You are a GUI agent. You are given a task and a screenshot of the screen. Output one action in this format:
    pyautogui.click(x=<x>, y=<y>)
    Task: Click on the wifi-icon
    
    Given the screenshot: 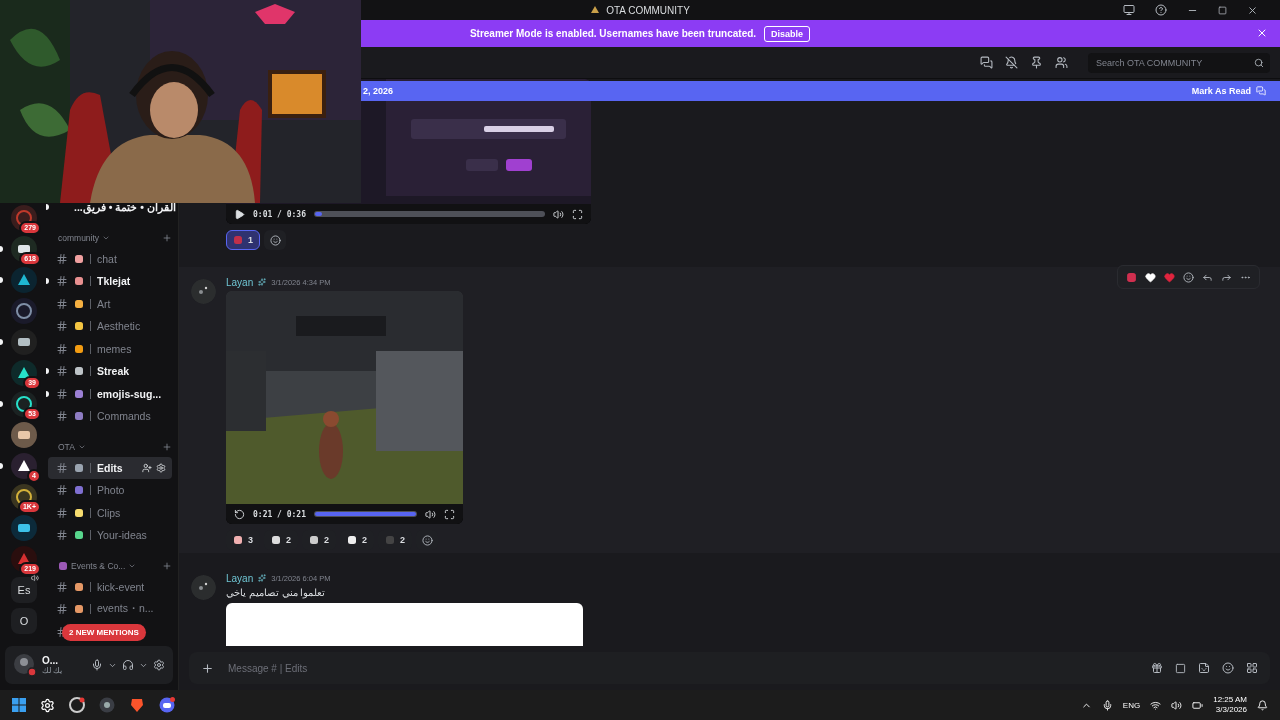 What is the action you would take?
    pyautogui.click(x=1156, y=705)
    